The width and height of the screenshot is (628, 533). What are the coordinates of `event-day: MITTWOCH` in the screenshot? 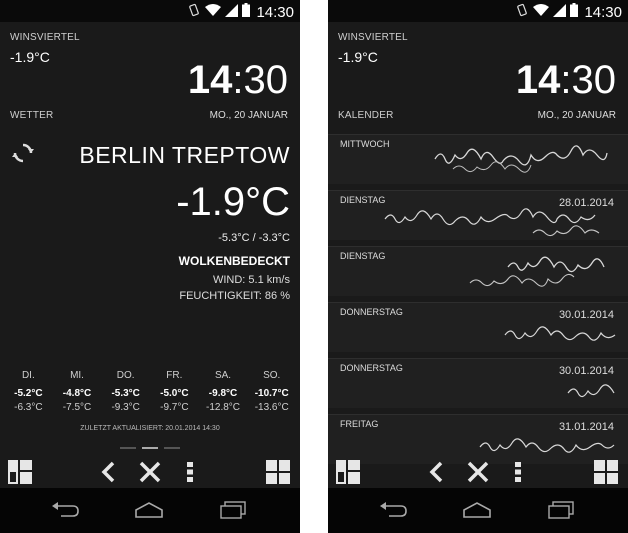 It's located at (365, 144).